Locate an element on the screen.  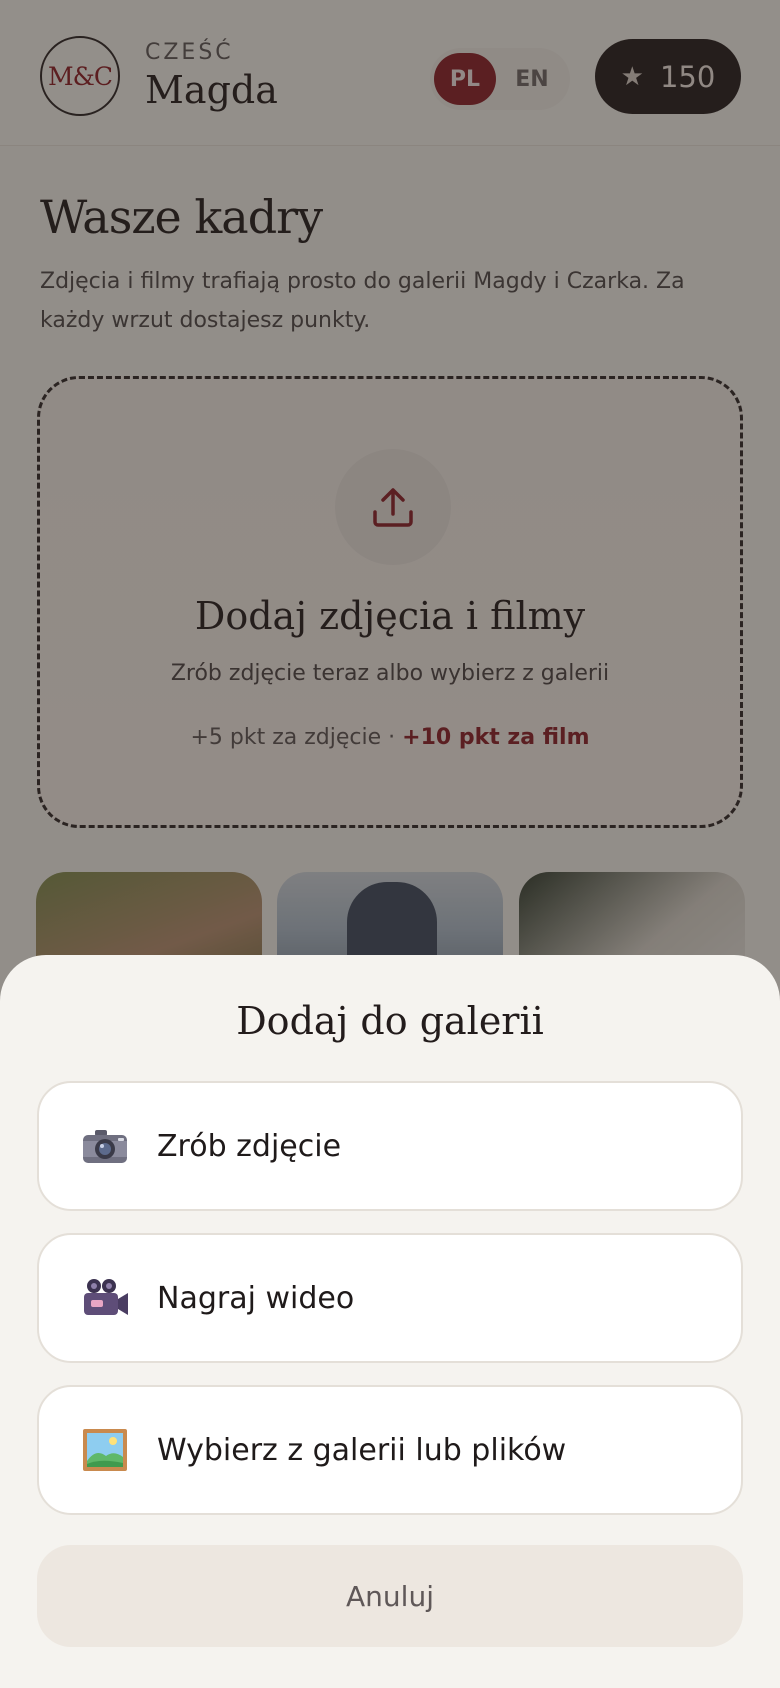
record-video-option: Nagraj wideo is located at coordinates (390, 1298).